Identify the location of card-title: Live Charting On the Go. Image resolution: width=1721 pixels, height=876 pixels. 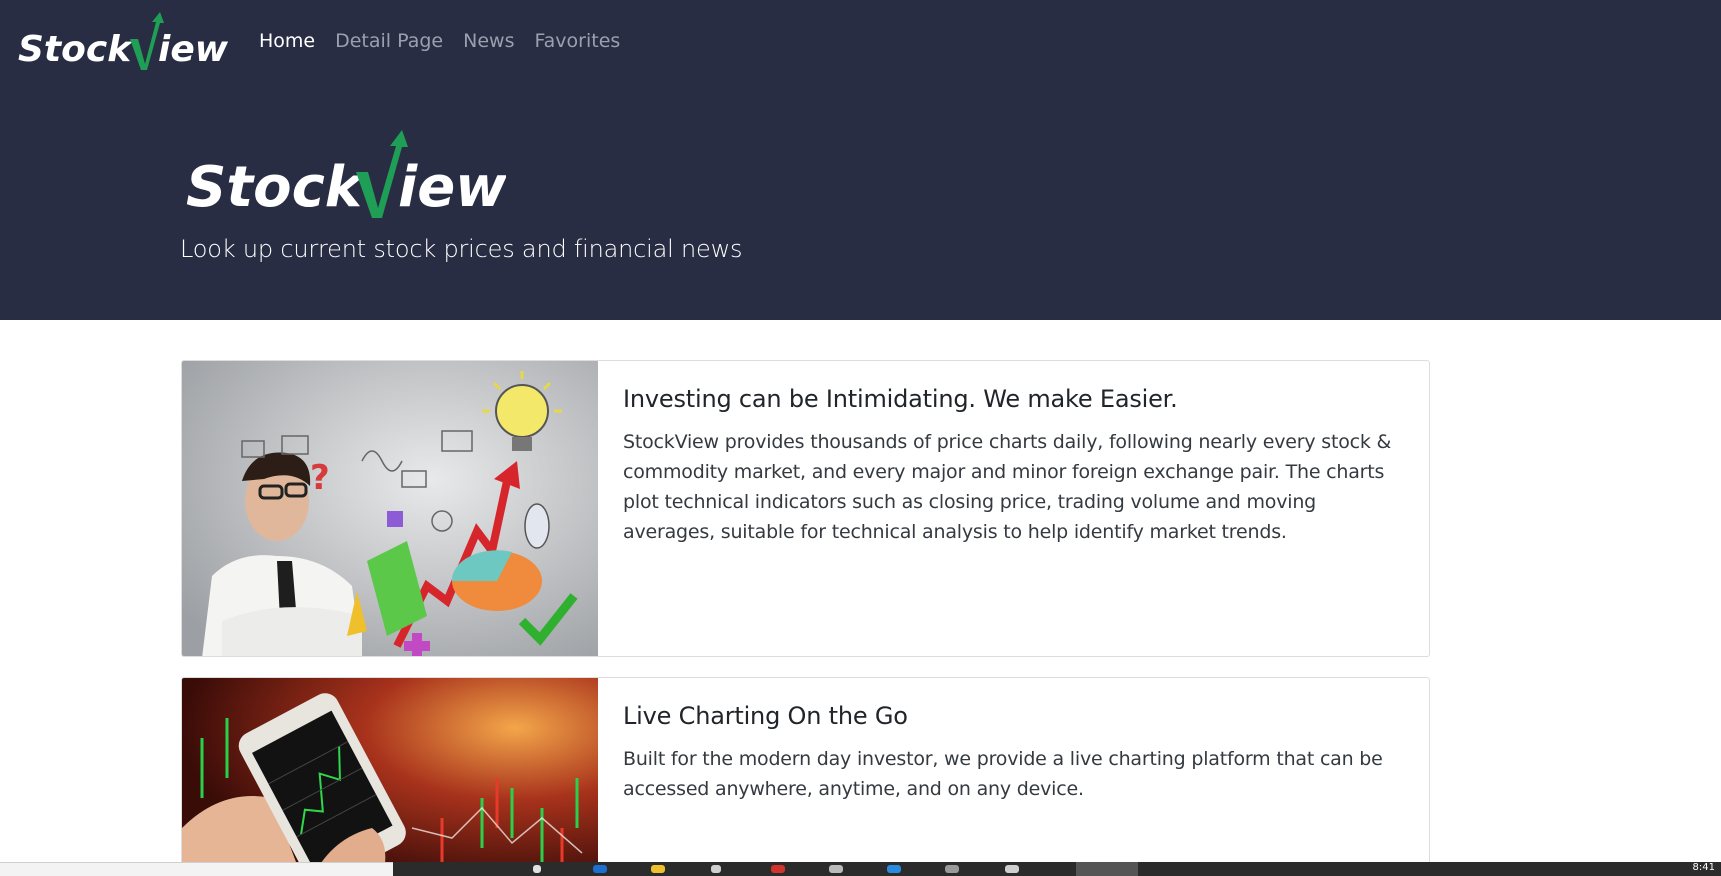
(765, 716).